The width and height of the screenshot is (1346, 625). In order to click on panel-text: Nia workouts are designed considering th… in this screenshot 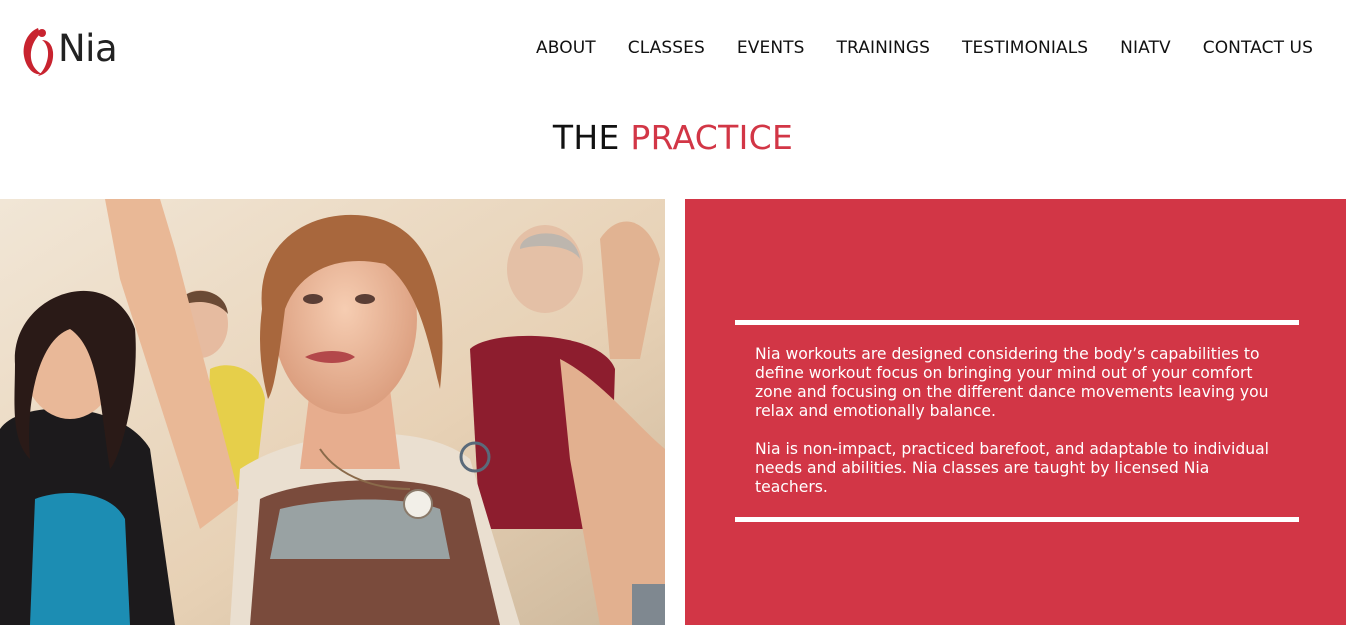, I will do `click(1020, 421)`.